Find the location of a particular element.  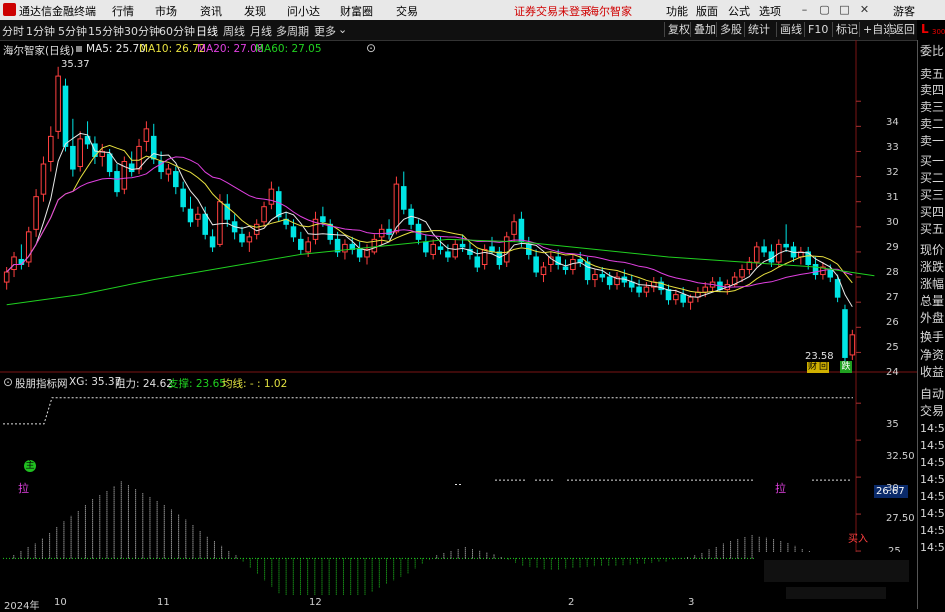

panel-buy3: 买三 is located at coordinates (932, 194).